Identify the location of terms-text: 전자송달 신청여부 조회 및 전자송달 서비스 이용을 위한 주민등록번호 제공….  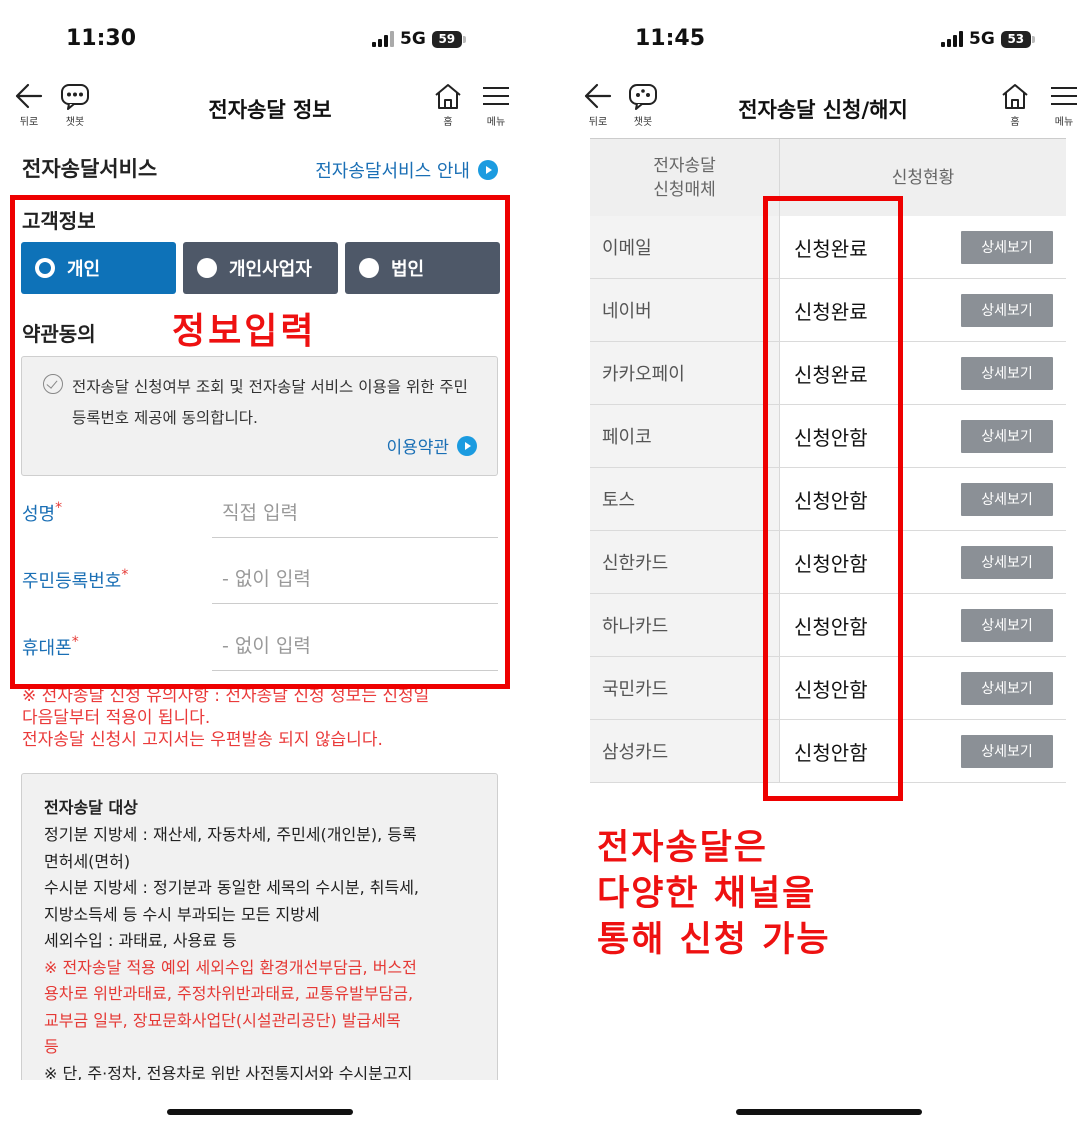
(270, 402).